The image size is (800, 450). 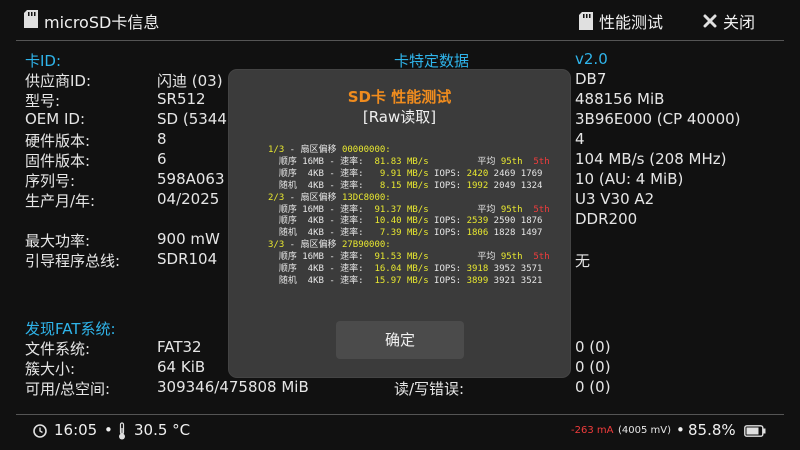 I want to click on serial-number-value: 598A063, so click(x=191, y=179).